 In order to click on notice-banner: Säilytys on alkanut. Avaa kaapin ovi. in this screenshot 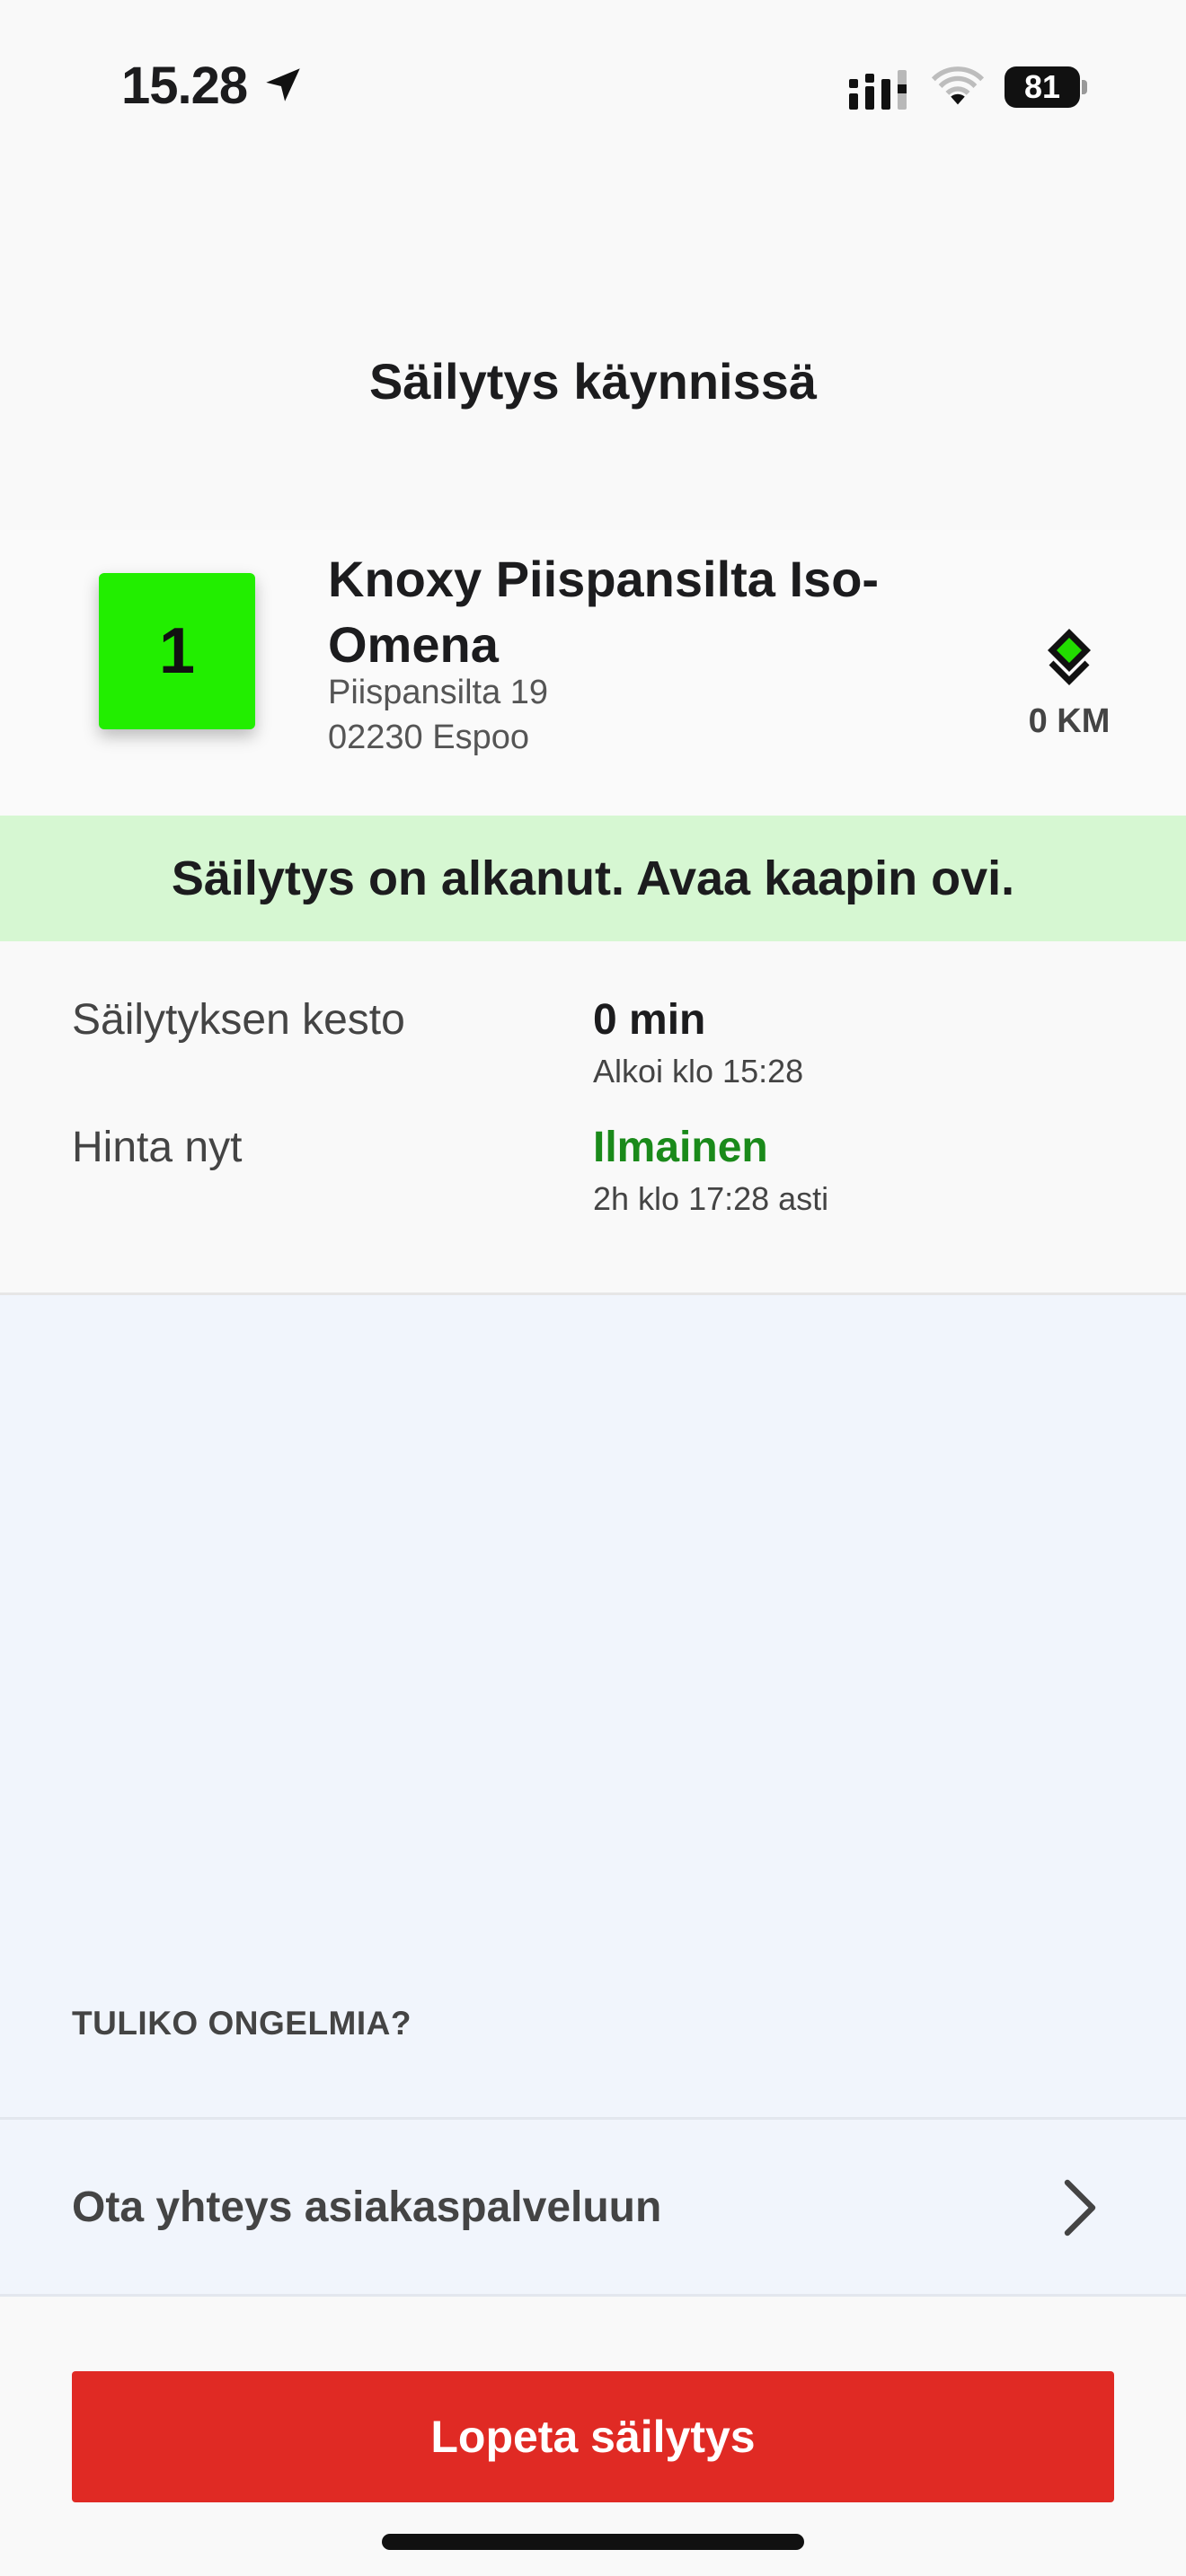, I will do `click(593, 878)`.